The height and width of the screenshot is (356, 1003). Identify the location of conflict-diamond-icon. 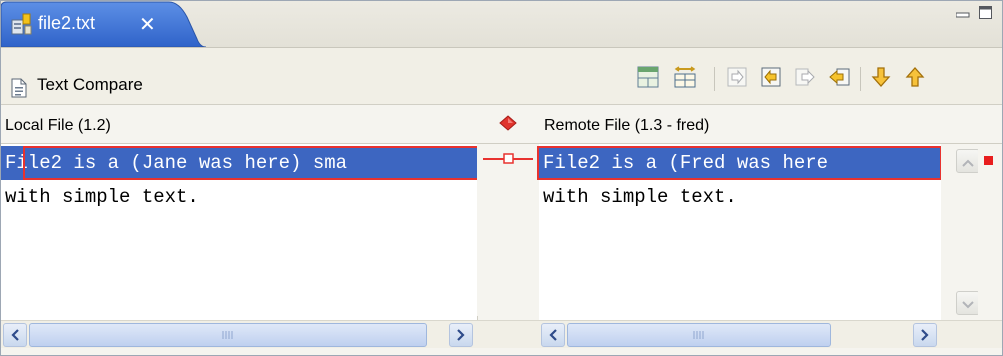
(508, 125).